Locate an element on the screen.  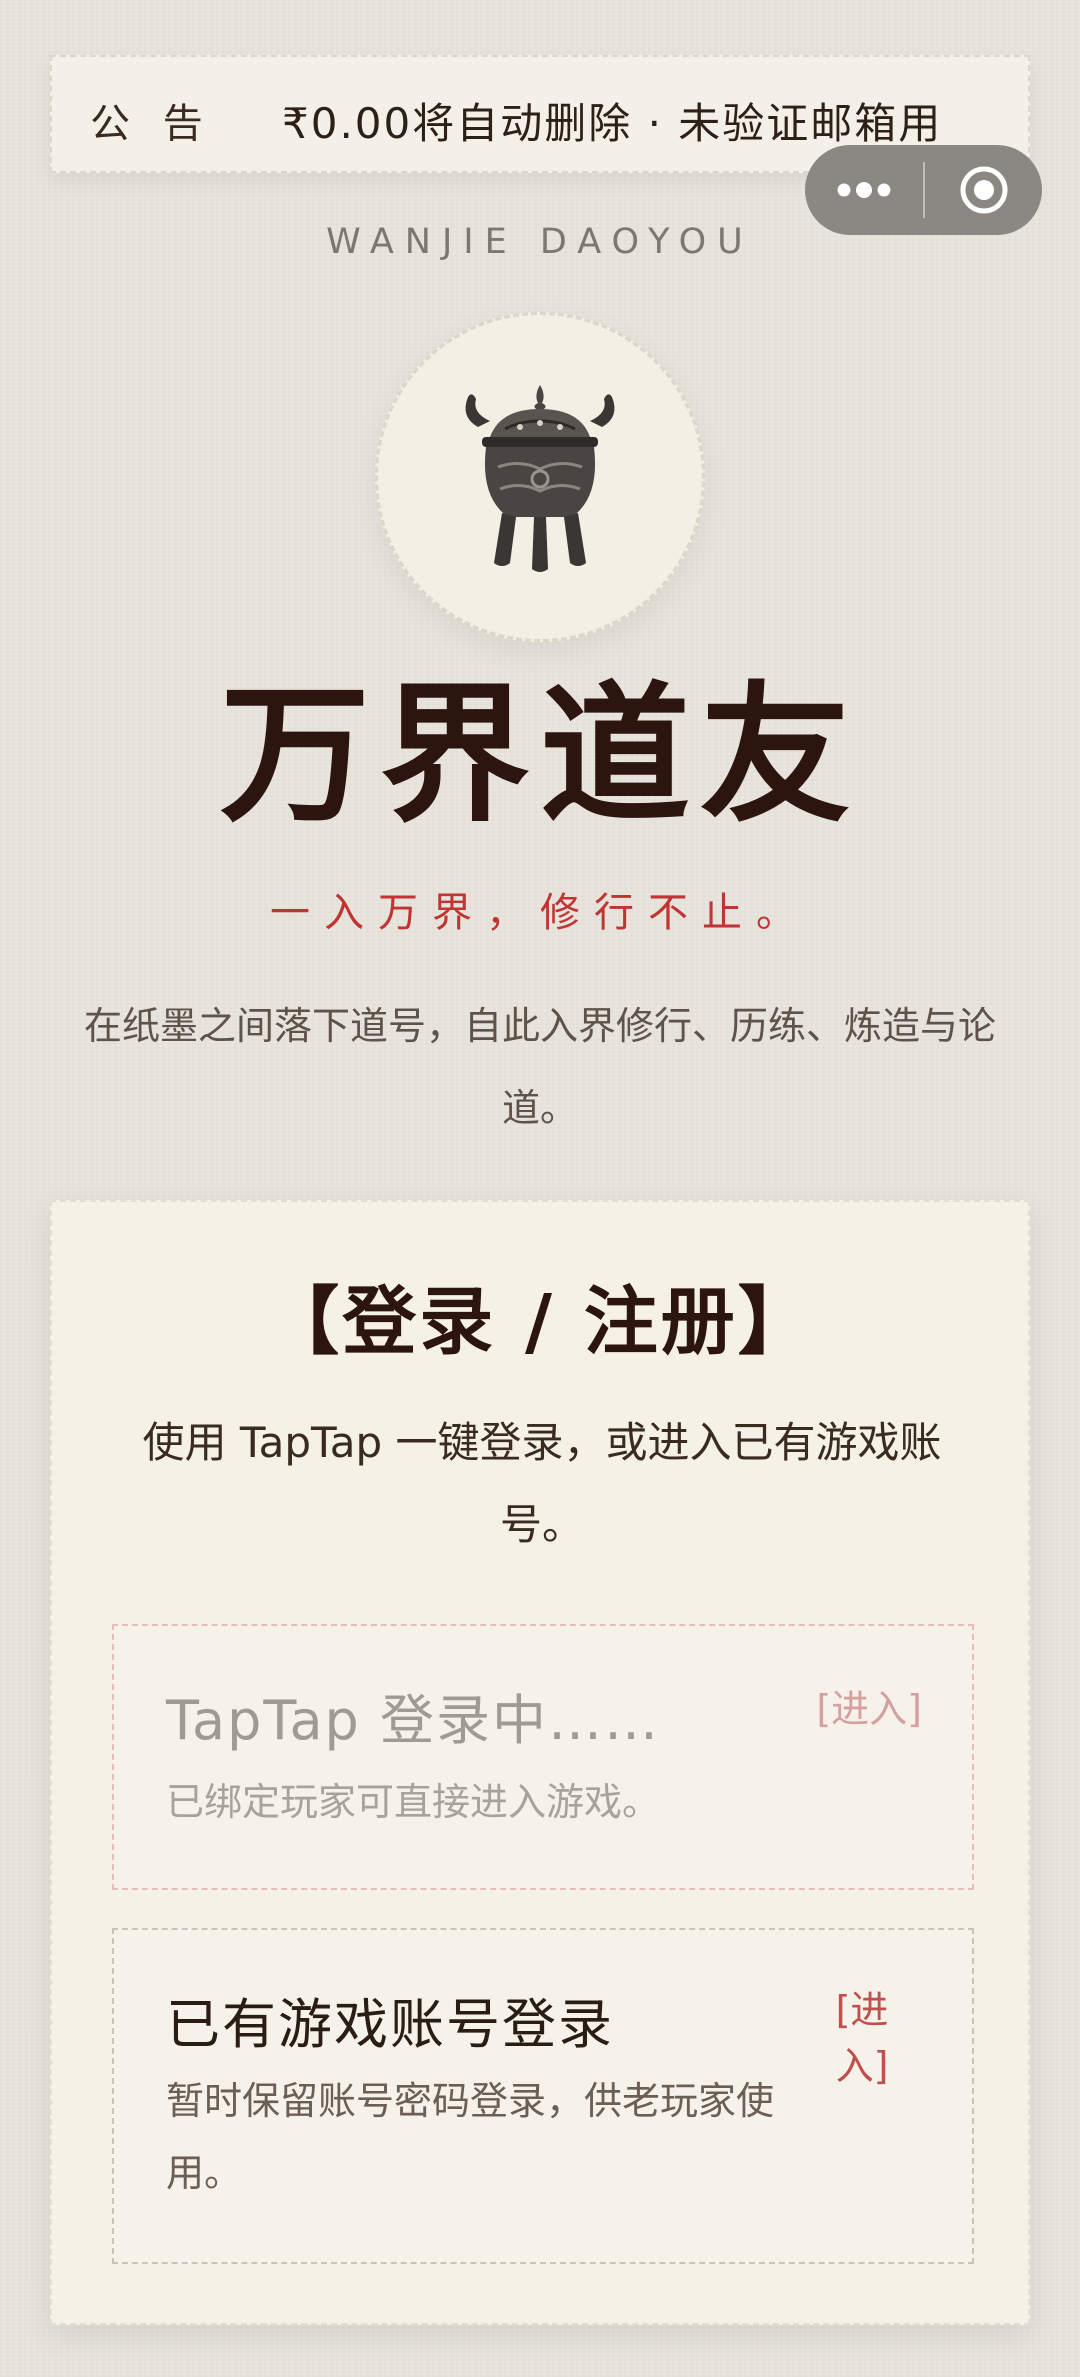
brand-latin-name: WANJIE DAOYOU is located at coordinates (540, 242).